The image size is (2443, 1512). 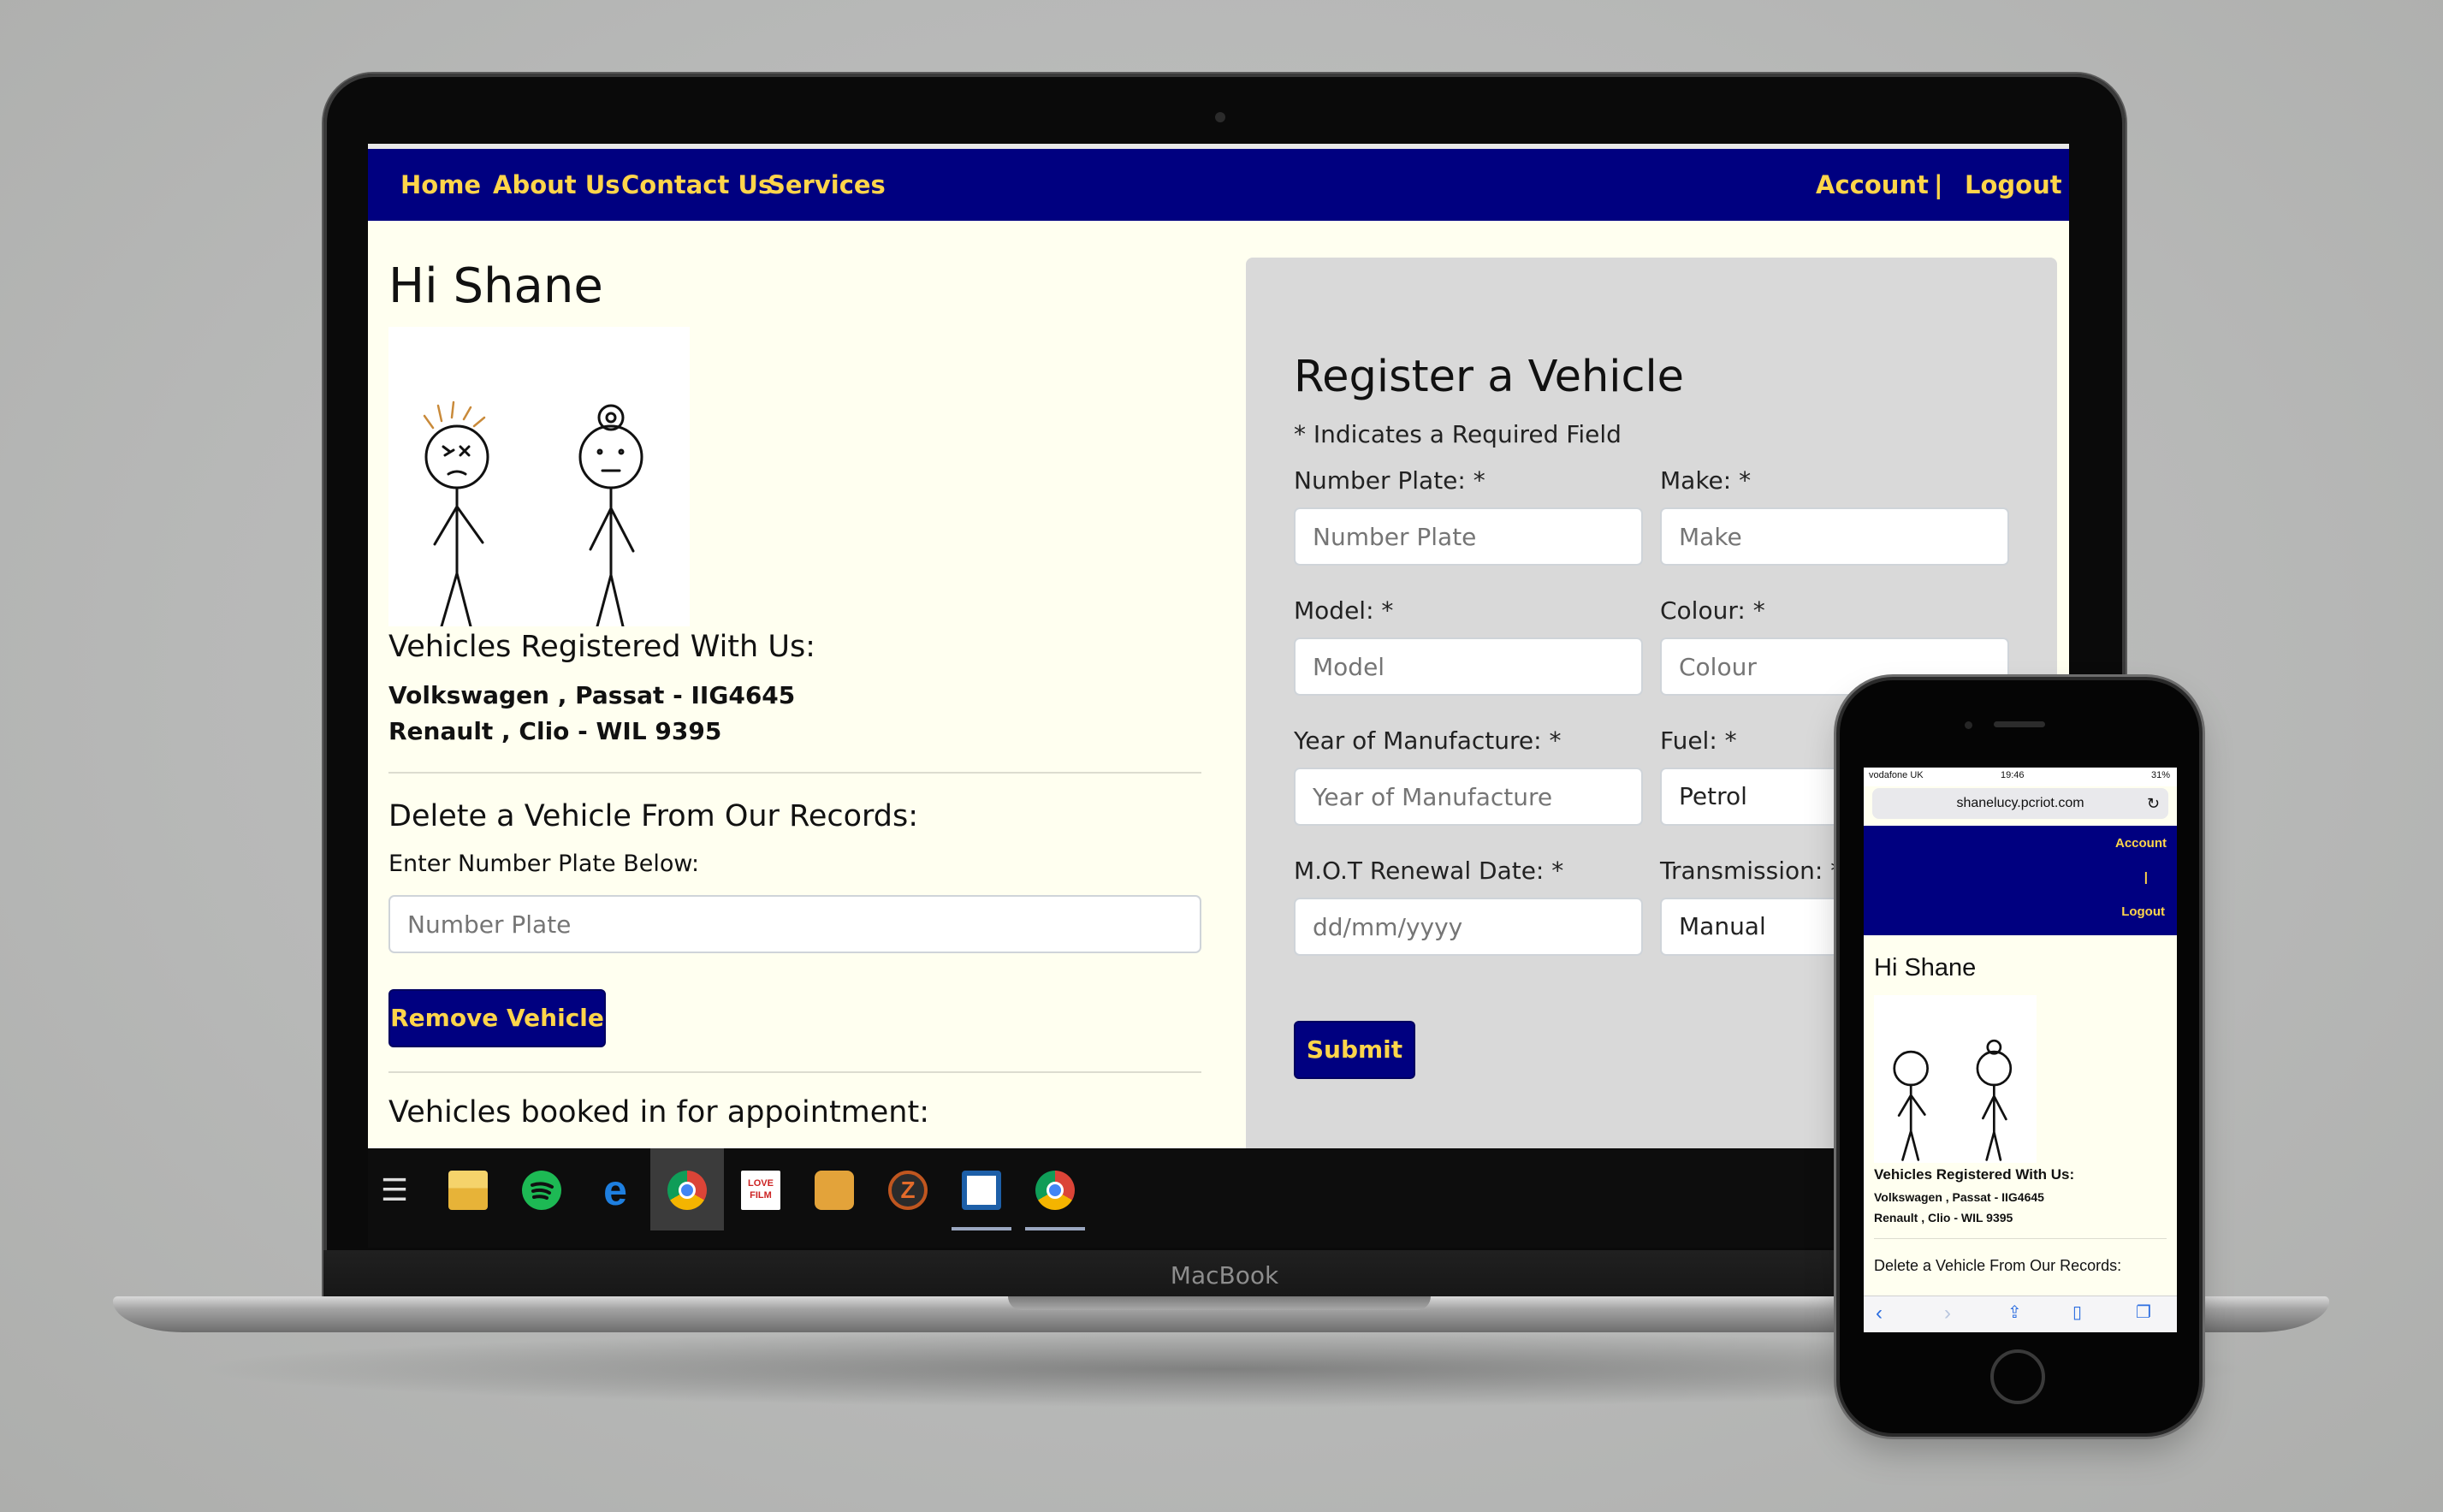 I want to click on phone-navbar: Account | Logout, so click(x=2021, y=880).